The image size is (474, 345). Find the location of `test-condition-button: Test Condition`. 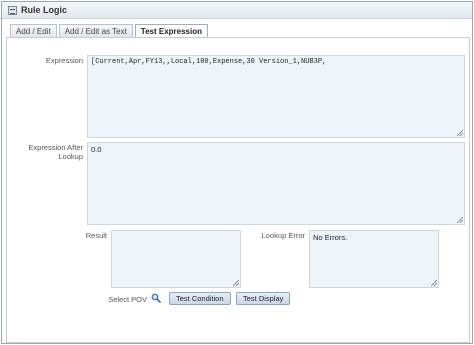

test-condition-button: Test Condition is located at coordinates (200, 298).